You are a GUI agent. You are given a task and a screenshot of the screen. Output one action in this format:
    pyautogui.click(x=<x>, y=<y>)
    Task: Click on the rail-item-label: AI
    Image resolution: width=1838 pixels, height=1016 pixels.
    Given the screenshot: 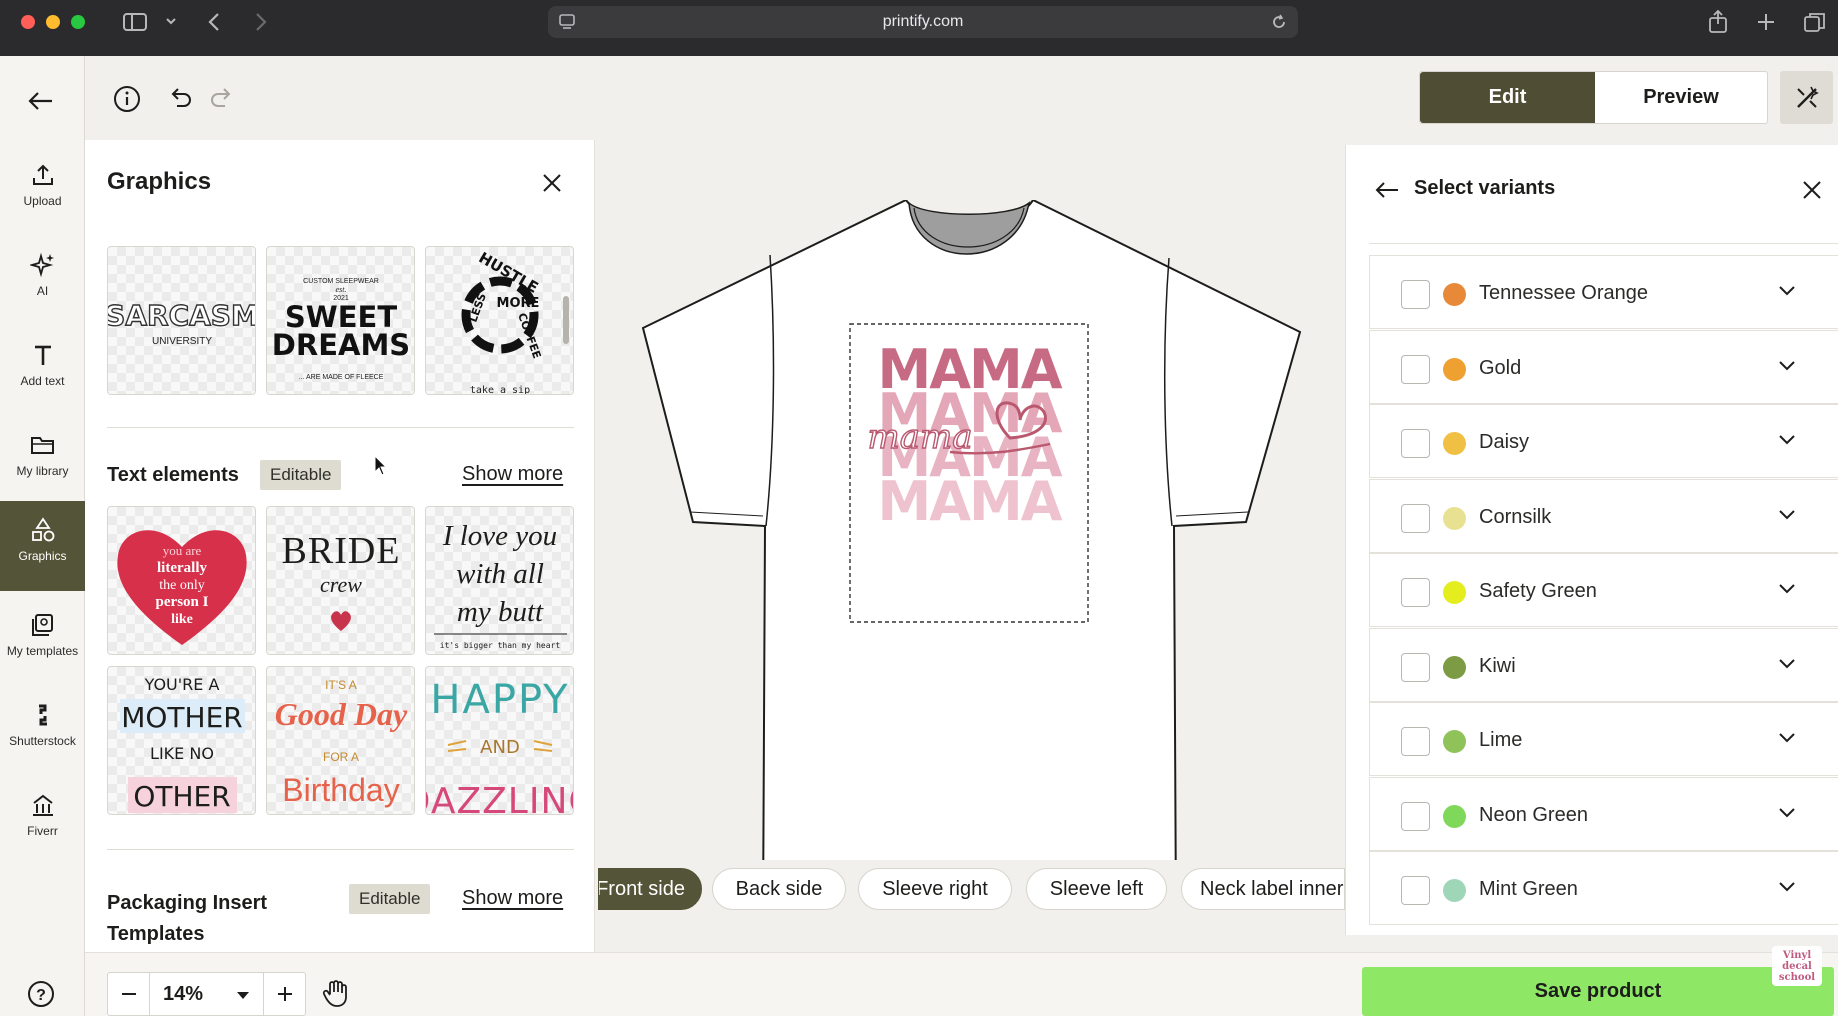 What is the action you would take?
    pyautogui.click(x=42, y=291)
    